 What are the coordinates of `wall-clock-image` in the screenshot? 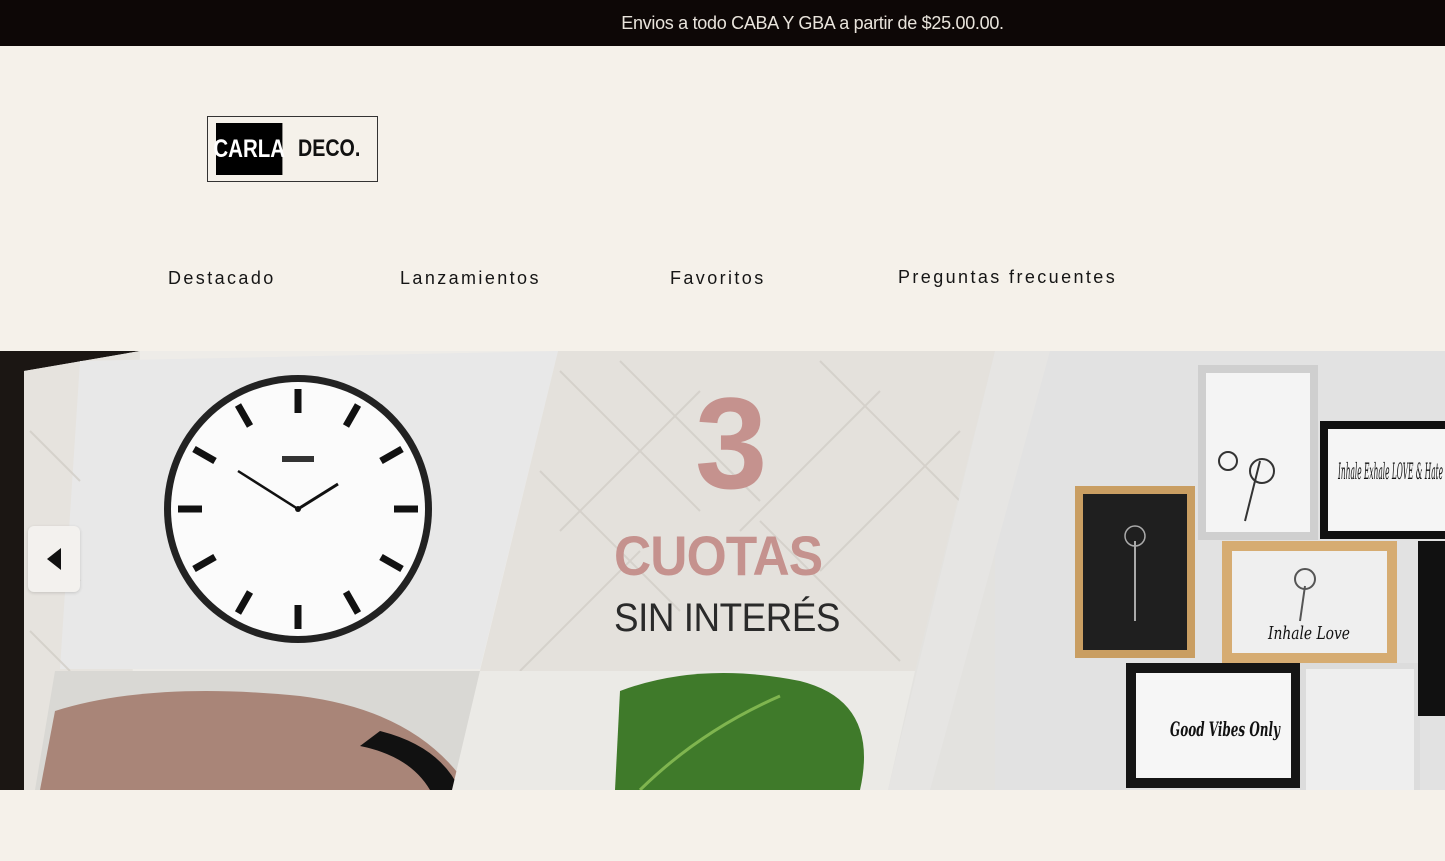 It's located at (298, 509).